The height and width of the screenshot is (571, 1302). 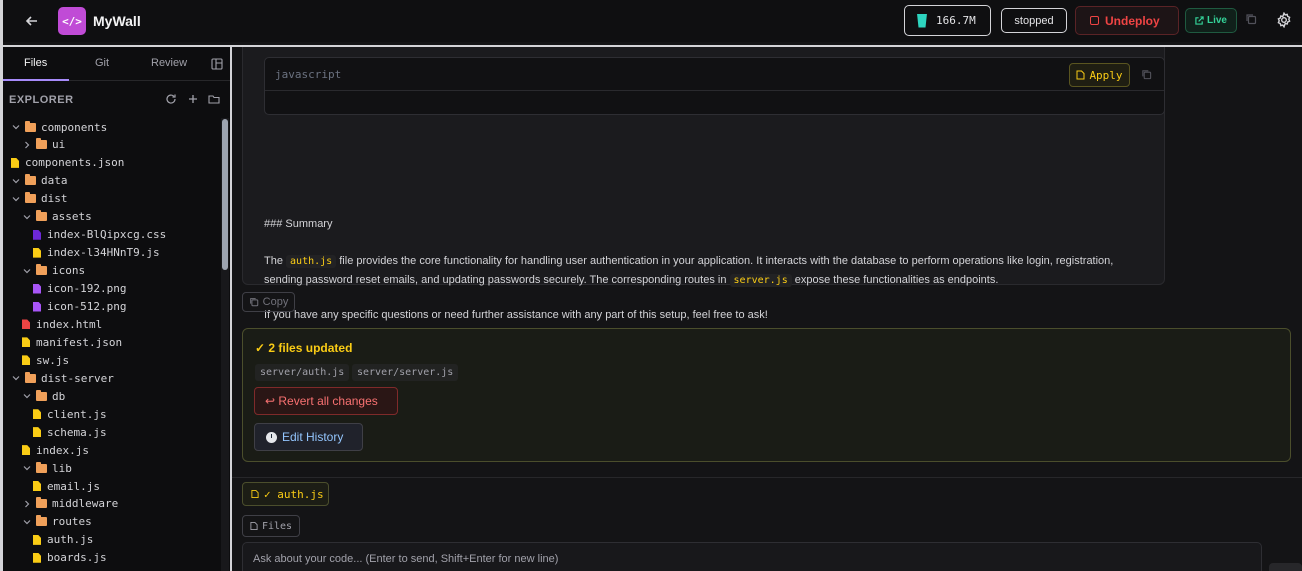 I want to click on tree-item-label: schema.js, so click(x=77, y=432).